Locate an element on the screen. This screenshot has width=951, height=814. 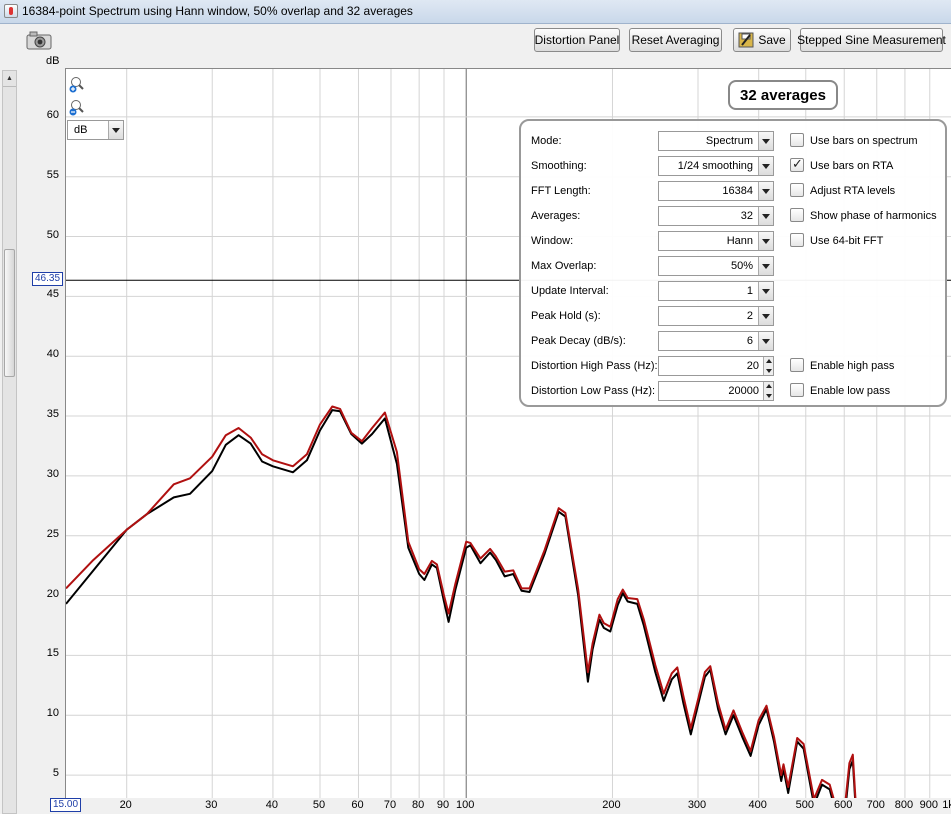
x-tick-label: 200 is located at coordinates (611, 805).